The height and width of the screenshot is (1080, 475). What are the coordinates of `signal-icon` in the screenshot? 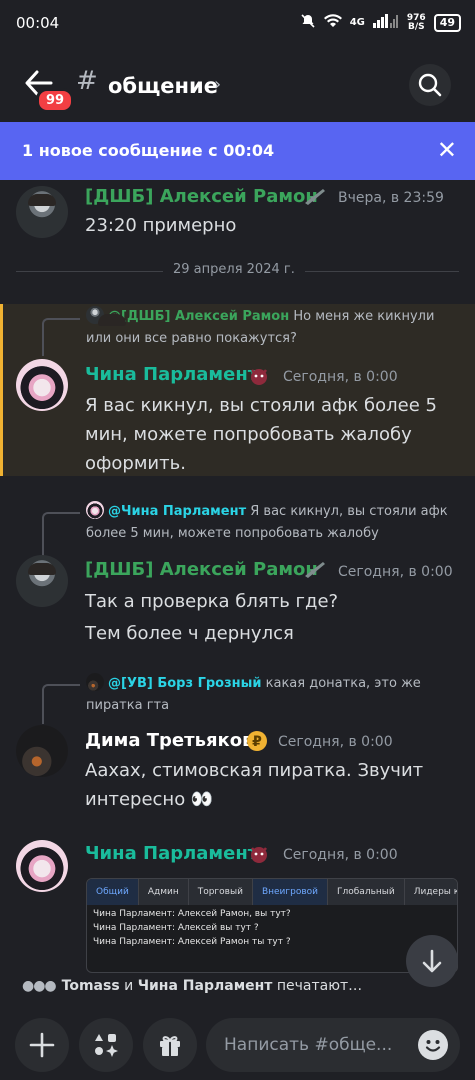 It's located at (385, 22).